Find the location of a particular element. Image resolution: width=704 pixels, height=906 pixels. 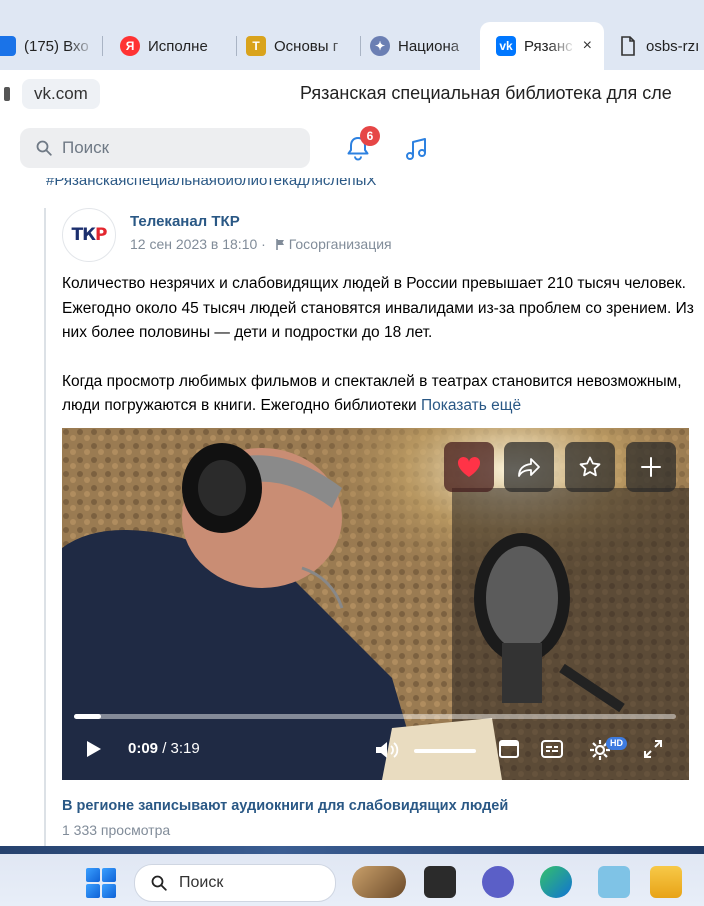

edge-icon is located at coordinates (556, 882).